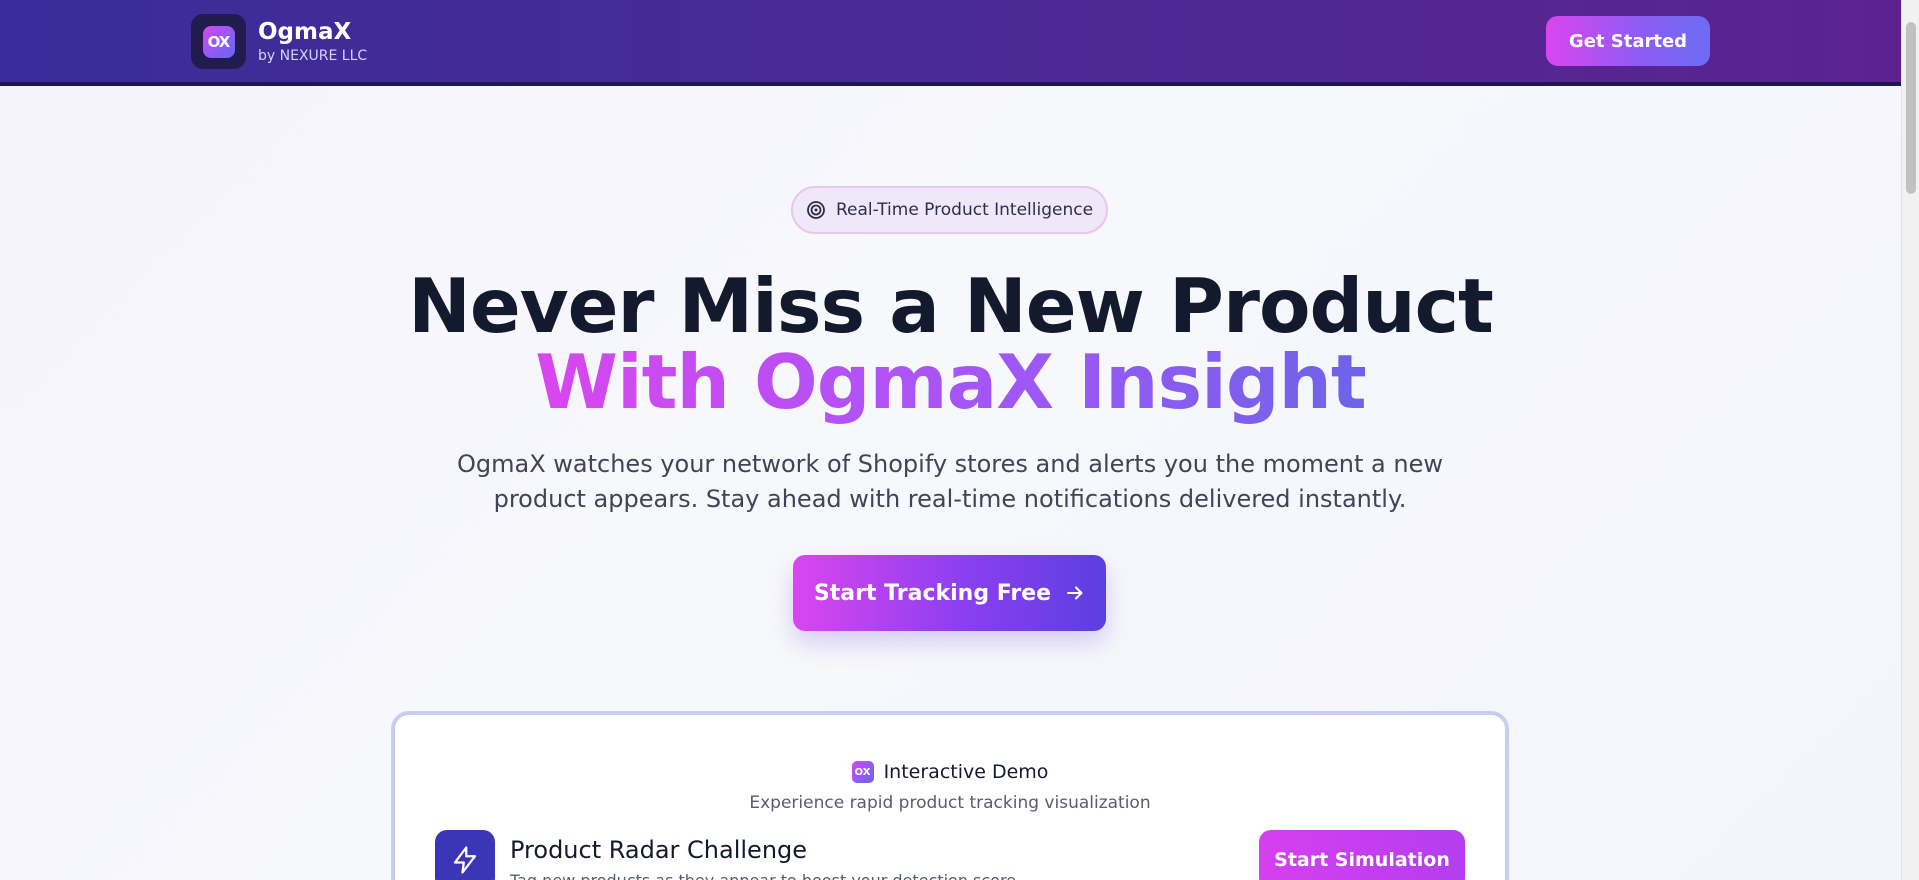  I want to click on brand: OX OgmaX by NEXURE LLC, so click(279, 41).